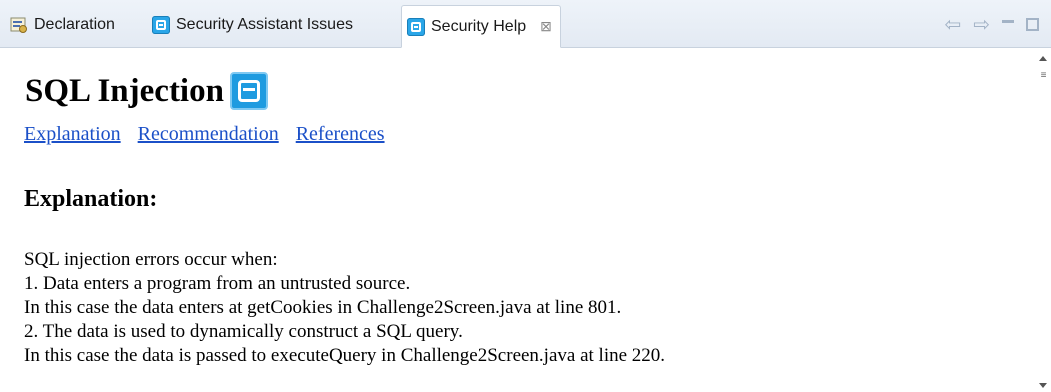  I want to click on tab-declaration: Declaration, so click(62, 25).